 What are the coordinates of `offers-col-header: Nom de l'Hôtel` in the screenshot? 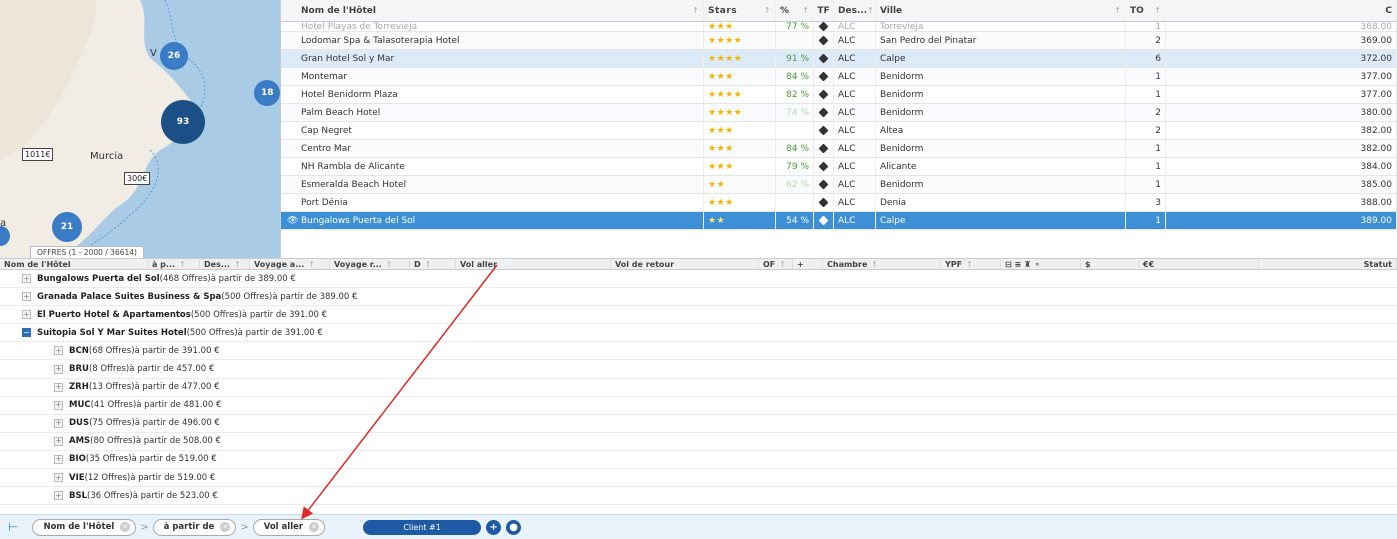 It's located at (74, 264).